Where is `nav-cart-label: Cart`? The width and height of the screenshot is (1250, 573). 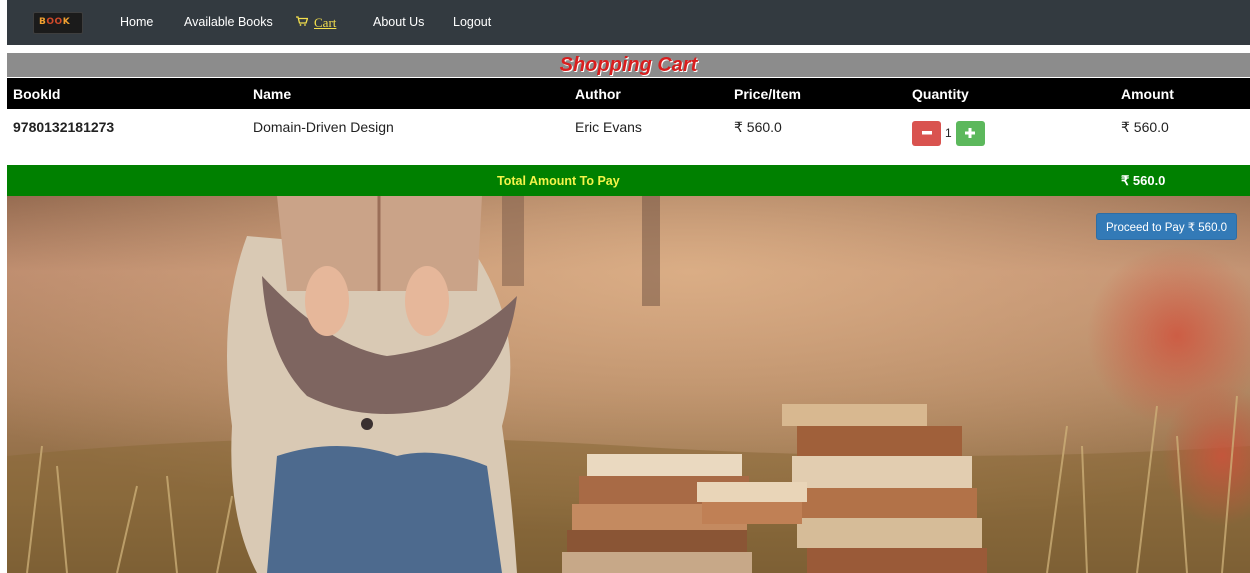
nav-cart-label: Cart is located at coordinates (325, 22).